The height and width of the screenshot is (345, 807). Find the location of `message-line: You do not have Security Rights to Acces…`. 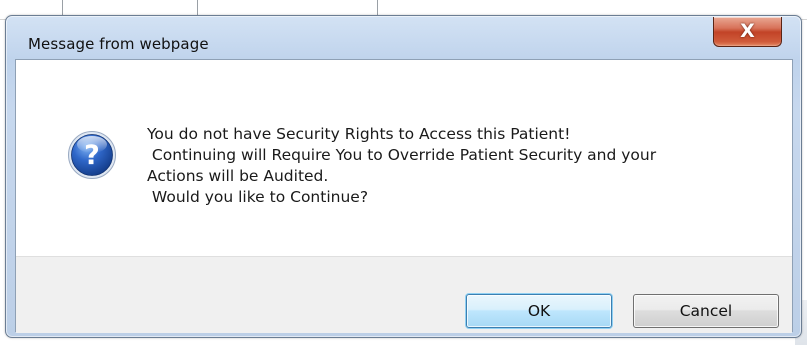

message-line: You do not have Security Rights to Acces… is located at coordinates (359, 134).